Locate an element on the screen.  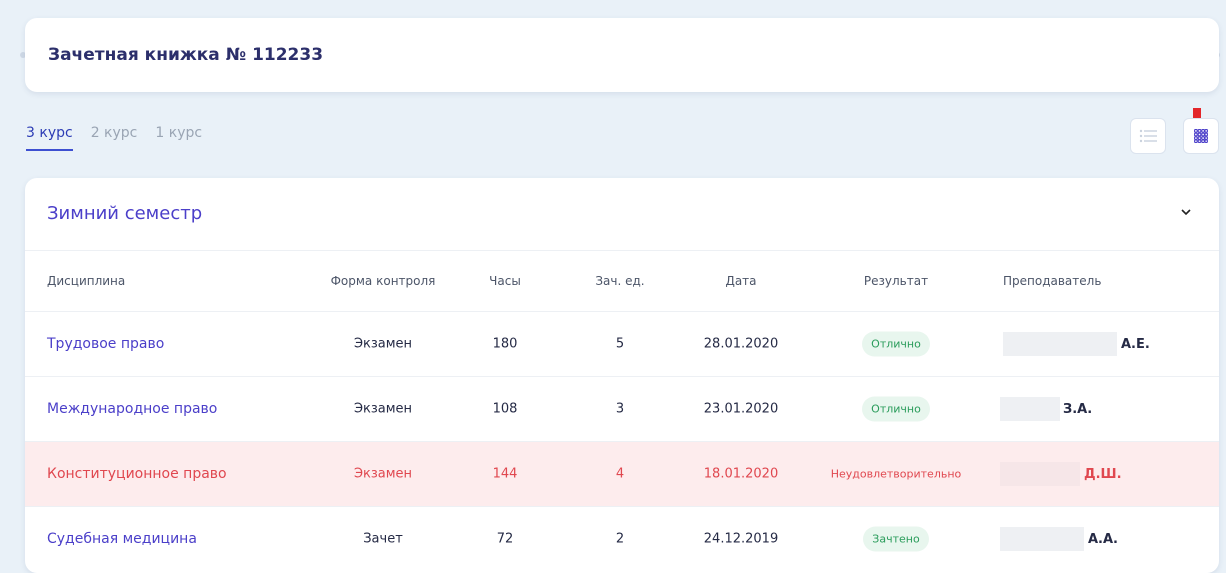
discipline-link: Трудовое право is located at coordinates (105, 344).